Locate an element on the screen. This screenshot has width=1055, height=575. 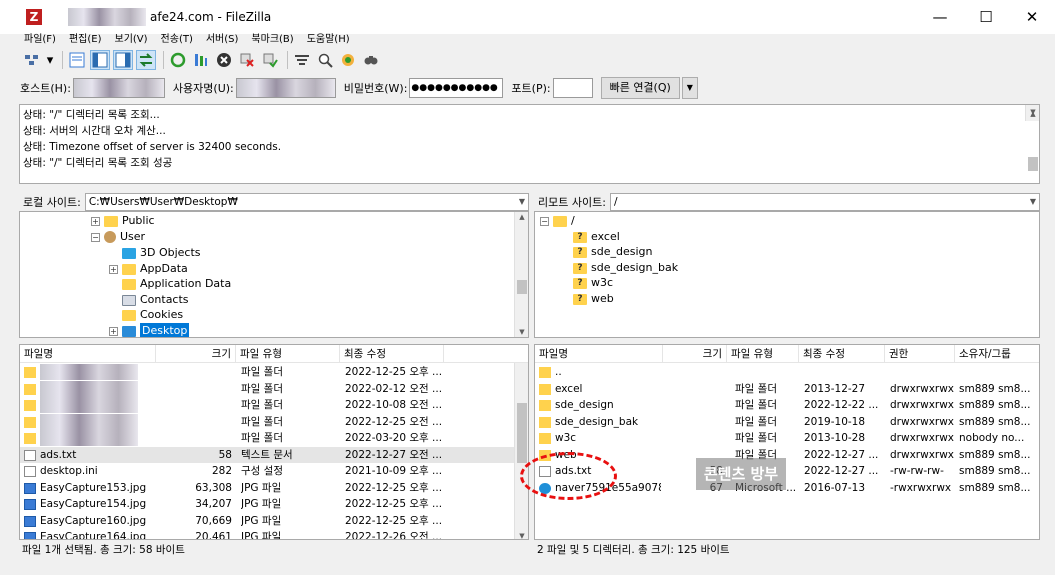
menu-edit: 편집(E) is located at coordinates (85, 41).